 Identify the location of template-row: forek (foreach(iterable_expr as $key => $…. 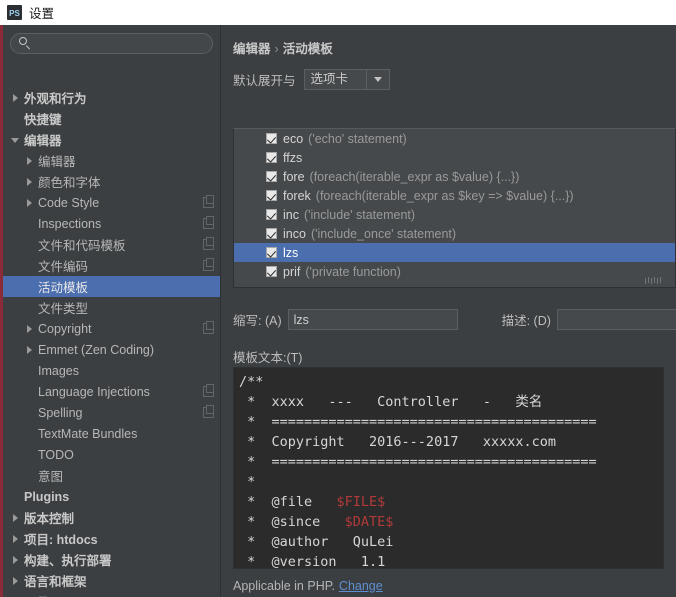
(454, 195).